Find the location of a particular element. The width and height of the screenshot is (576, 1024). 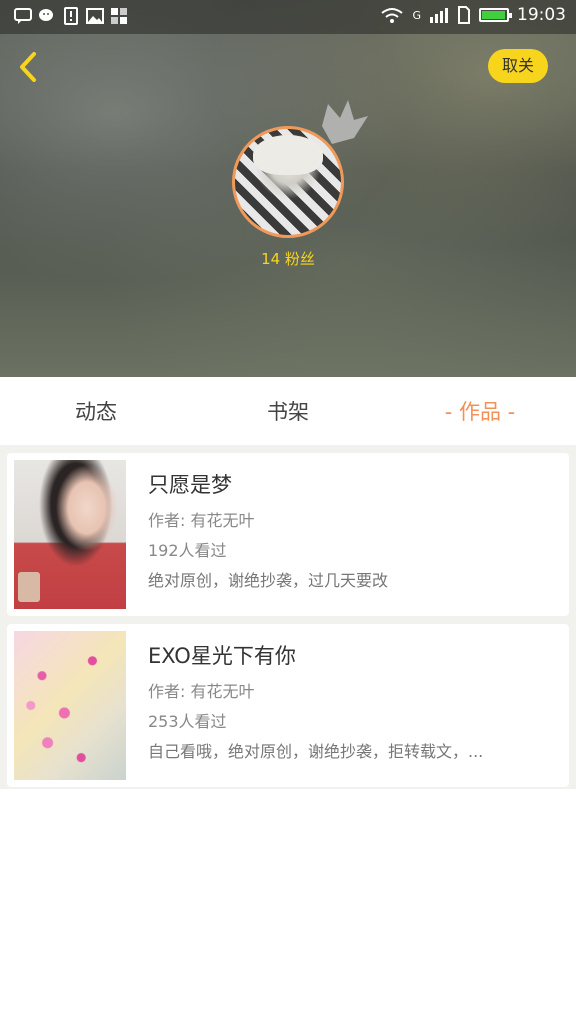

fans-count: 14 粉丝 is located at coordinates (288, 258).